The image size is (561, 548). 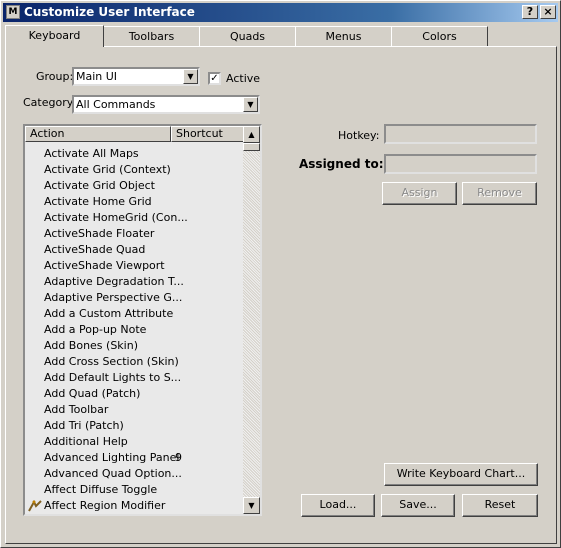 I want to click on list-item: Activate Grid Object, so click(x=134, y=186).